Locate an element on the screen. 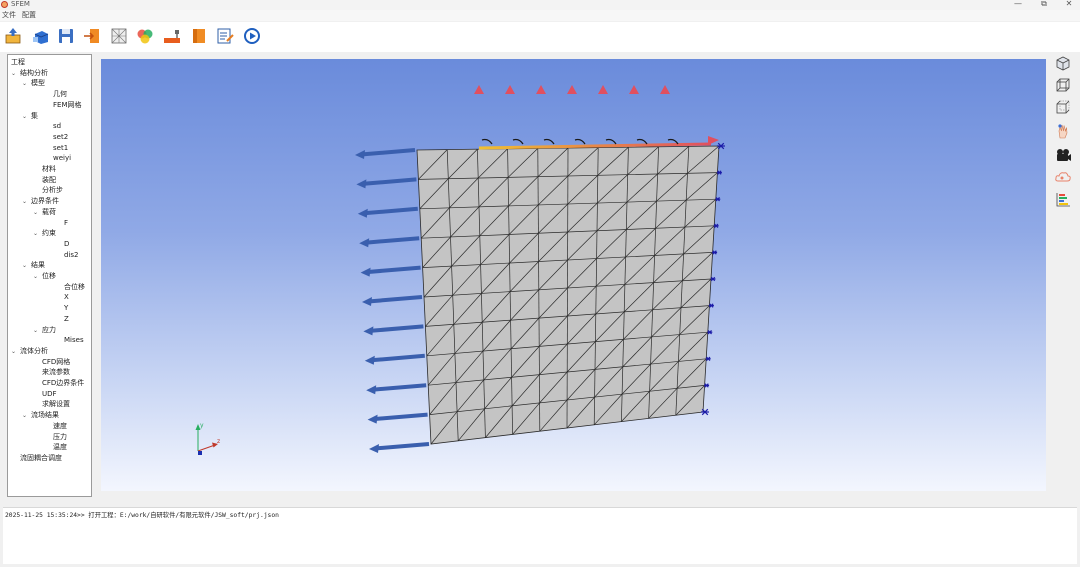  view-cube-wire-icon is located at coordinates (1063, 85).